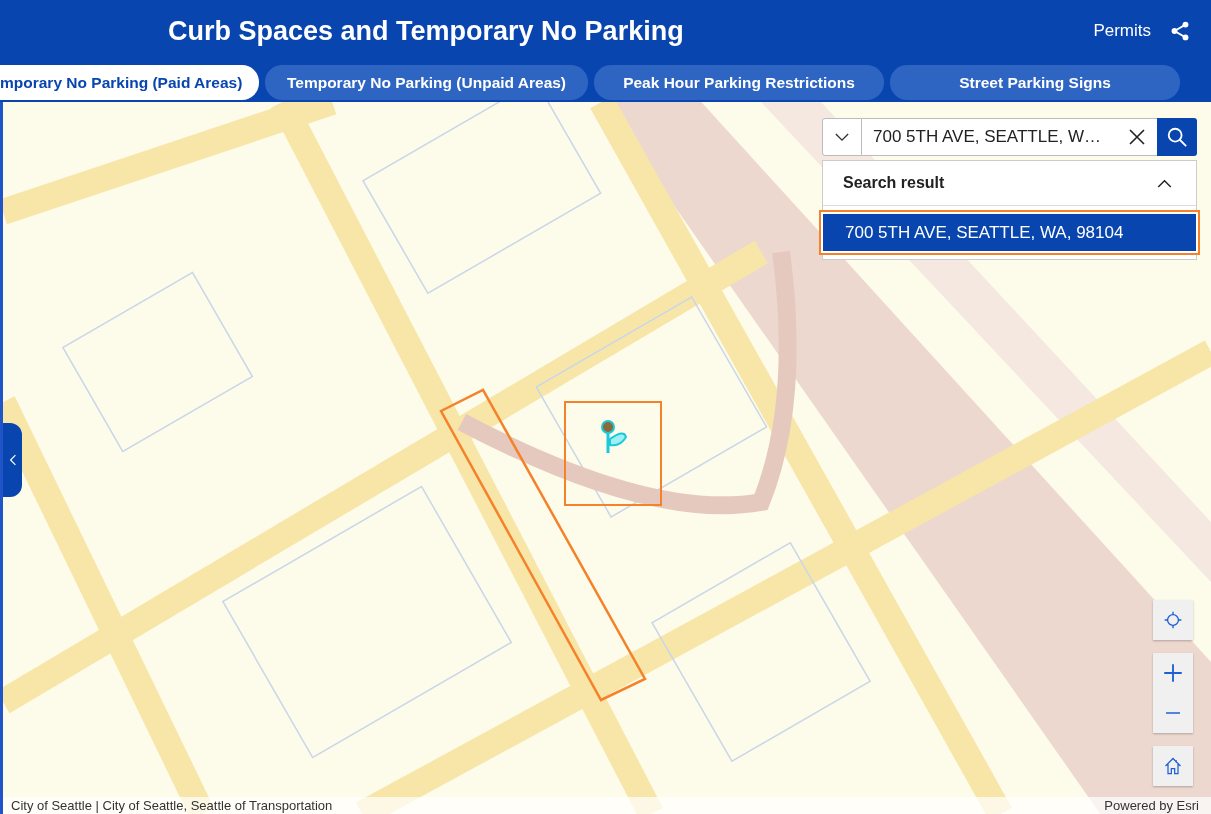  What do you see at coordinates (739, 82) in the screenshot?
I see `tab: Peak Hour Parking Restrictions` at bounding box center [739, 82].